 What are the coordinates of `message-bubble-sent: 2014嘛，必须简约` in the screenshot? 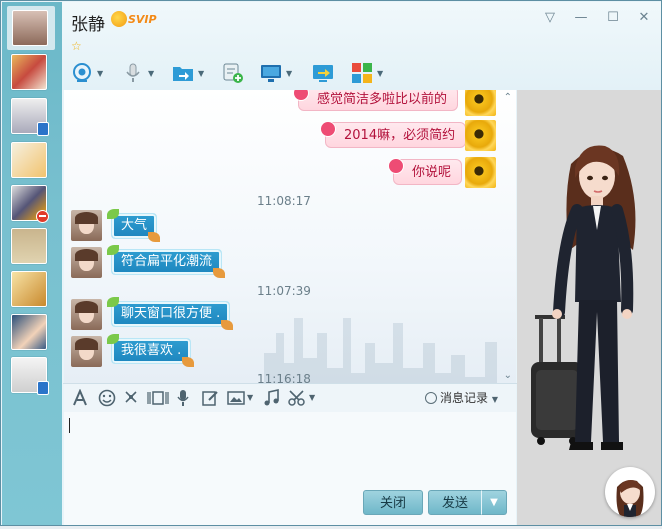 It's located at (393, 134).